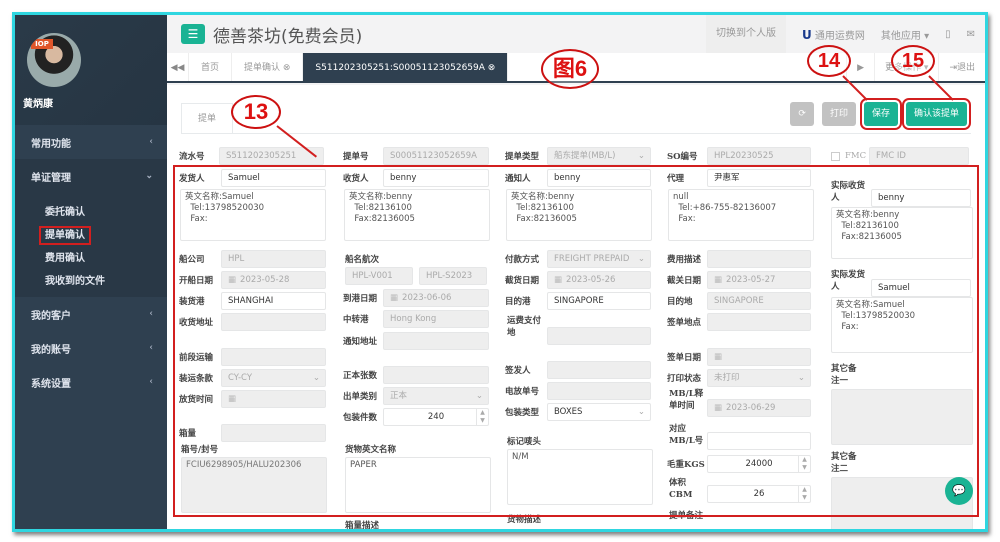 This screenshot has height=542, width=1000. Describe the element at coordinates (75, 281) in the screenshot. I see `submenu-label: 我收到的文件` at that location.